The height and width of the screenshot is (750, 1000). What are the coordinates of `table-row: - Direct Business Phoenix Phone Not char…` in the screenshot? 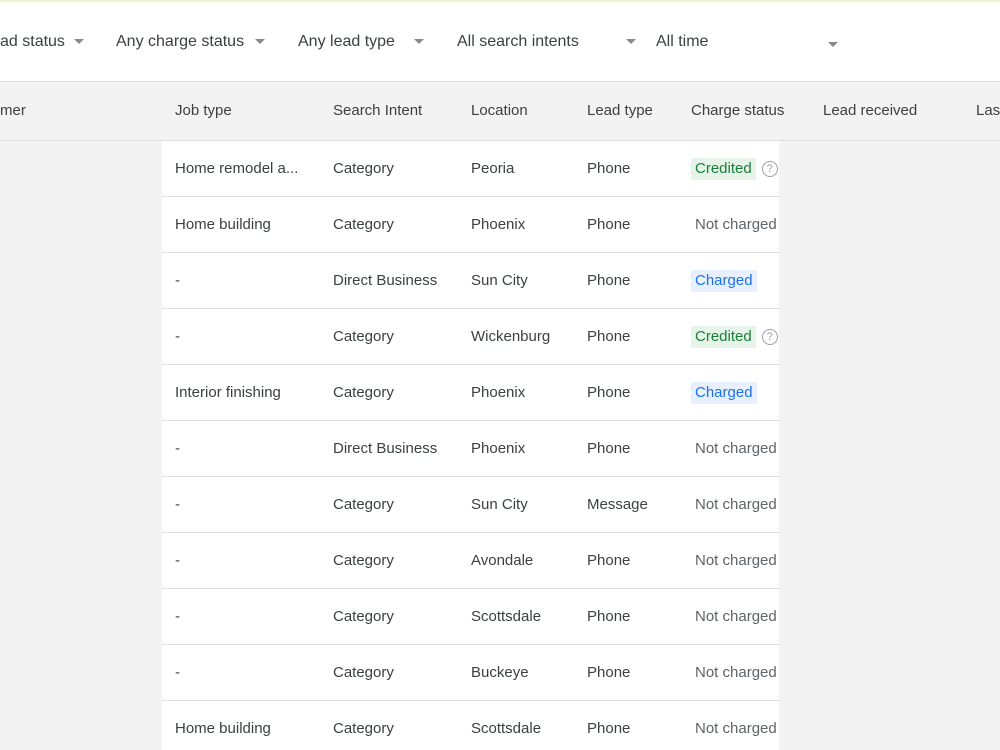 It's located at (470, 449).